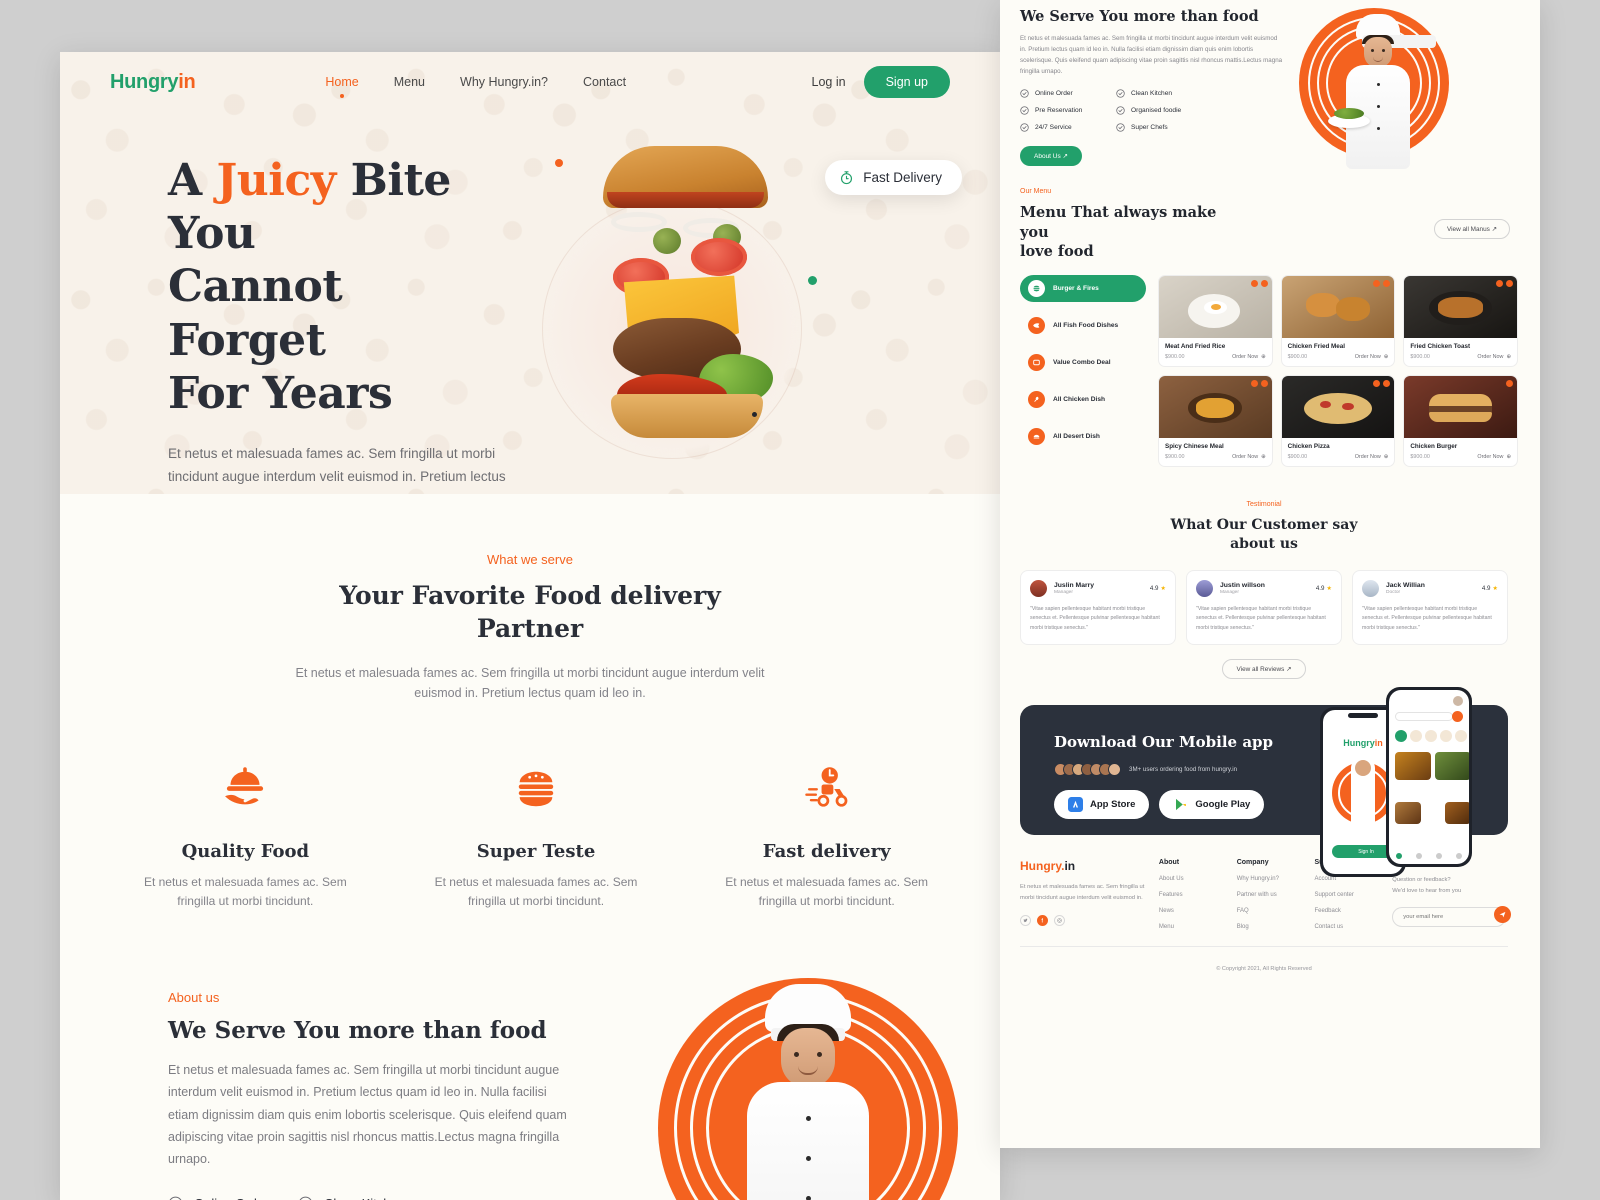  I want to click on signup-button: Sign up, so click(906, 82).